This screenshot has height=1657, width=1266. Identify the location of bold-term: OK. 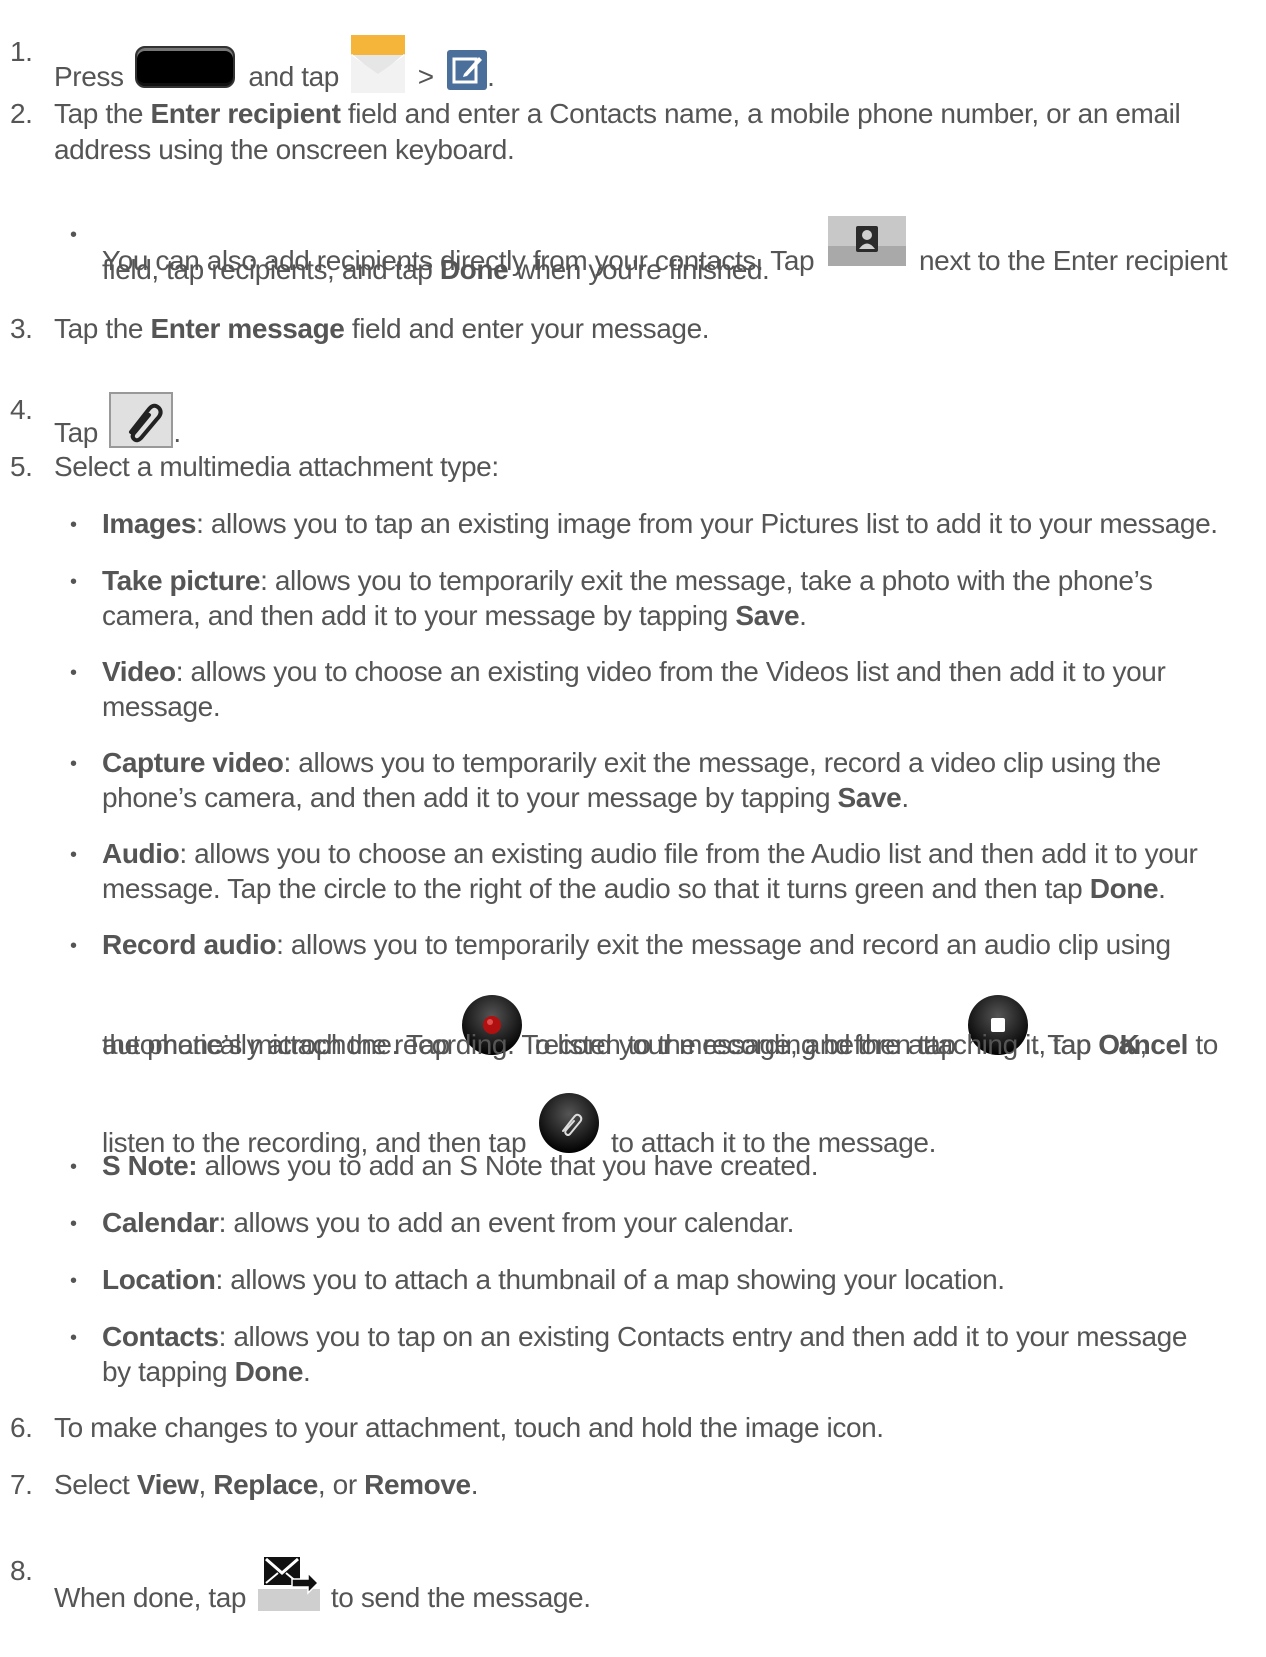
(1119, 1044).